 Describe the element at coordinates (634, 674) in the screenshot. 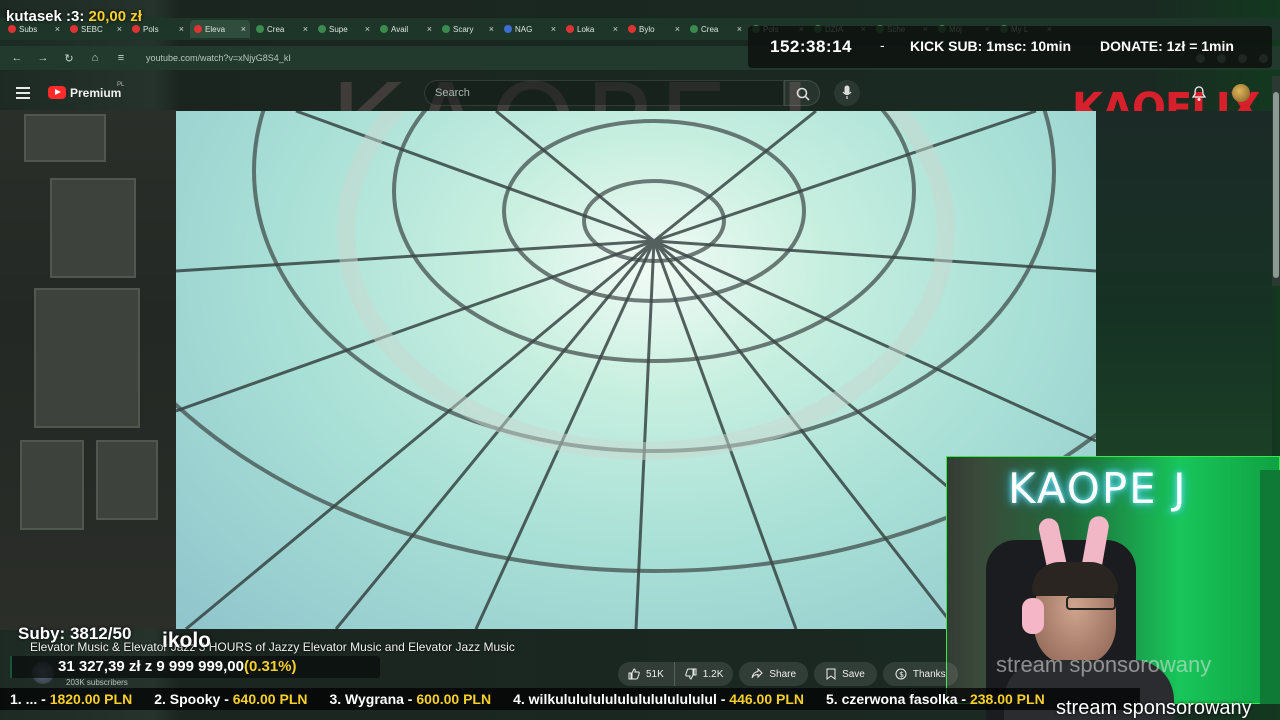

I see `thumbs-up-icon` at that location.